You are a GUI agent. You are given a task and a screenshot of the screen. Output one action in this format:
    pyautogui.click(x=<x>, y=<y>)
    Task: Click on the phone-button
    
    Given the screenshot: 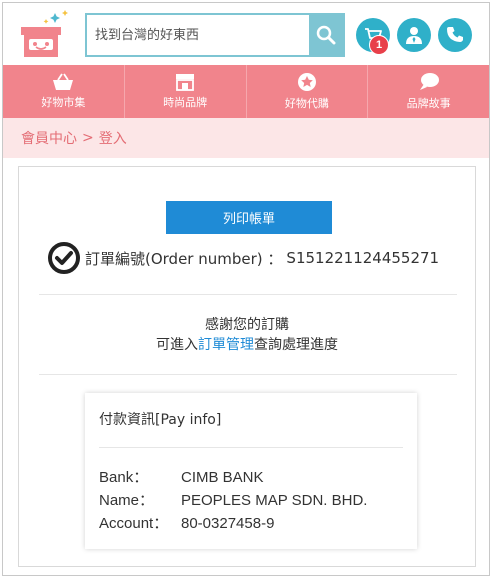 What is the action you would take?
    pyautogui.click(x=455, y=35)
    